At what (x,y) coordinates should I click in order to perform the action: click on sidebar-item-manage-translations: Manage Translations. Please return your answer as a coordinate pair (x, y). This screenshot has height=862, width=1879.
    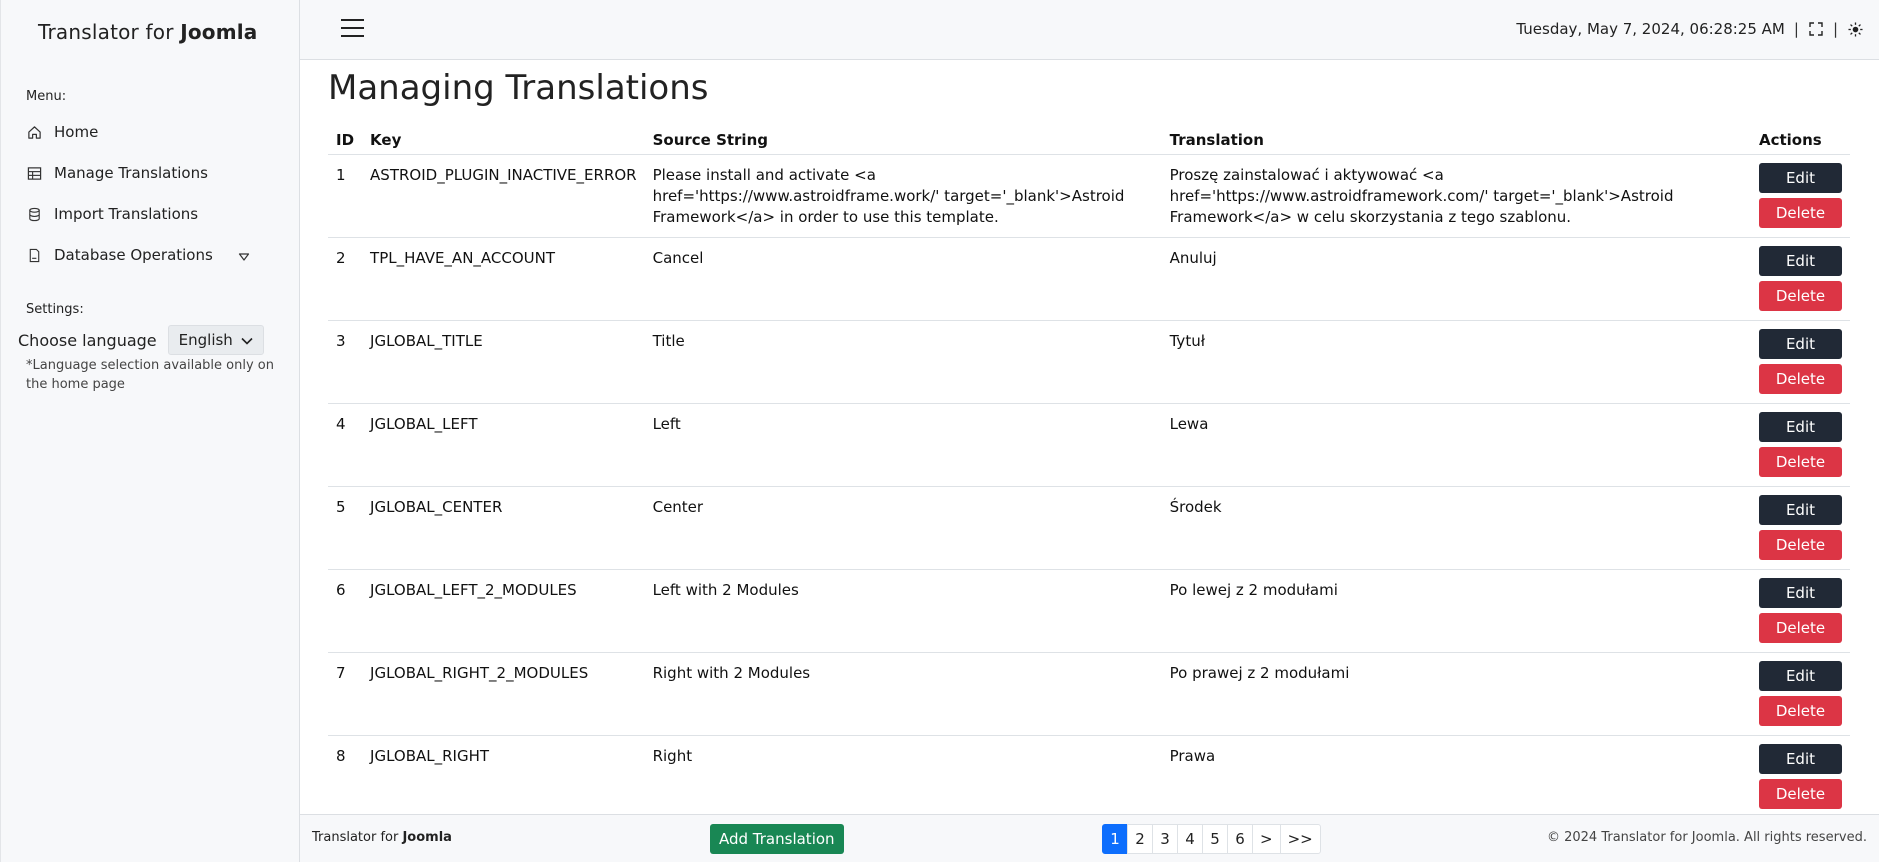
    Looking at the image, I should click on (117, 173).